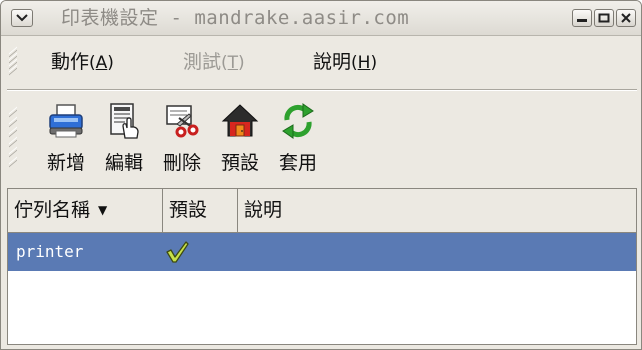 This screenshot has width=642, height=350. Describe the element at coordinates (240, 142) in the screenshot. I see `set-default-button: 預設` at that location.